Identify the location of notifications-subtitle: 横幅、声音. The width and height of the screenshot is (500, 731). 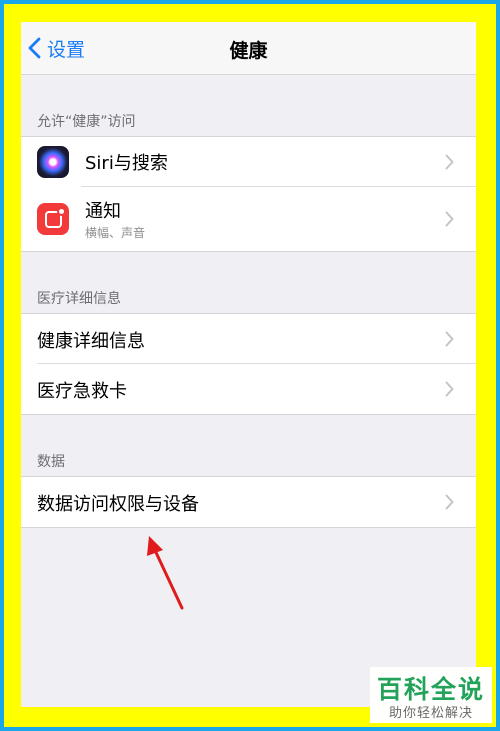
(115, 233).